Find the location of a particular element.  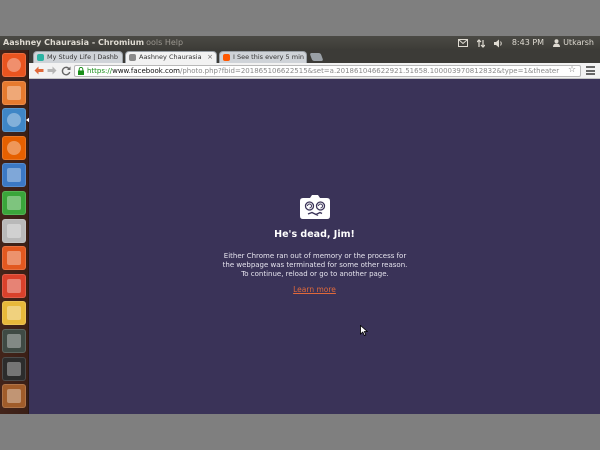

back-button is located at coordinates (38, 70).